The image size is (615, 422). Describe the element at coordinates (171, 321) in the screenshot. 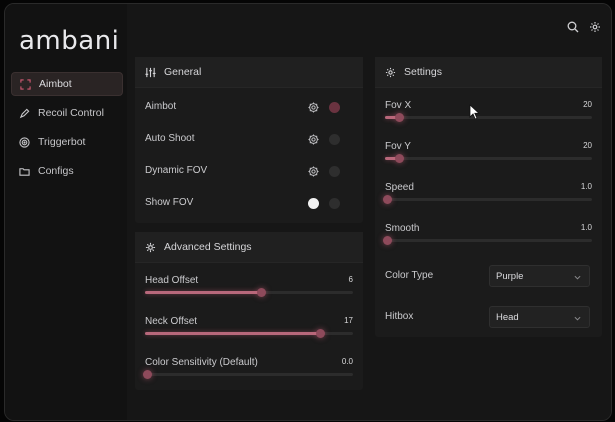

I see `slider-label: Neck Offset` at that location.